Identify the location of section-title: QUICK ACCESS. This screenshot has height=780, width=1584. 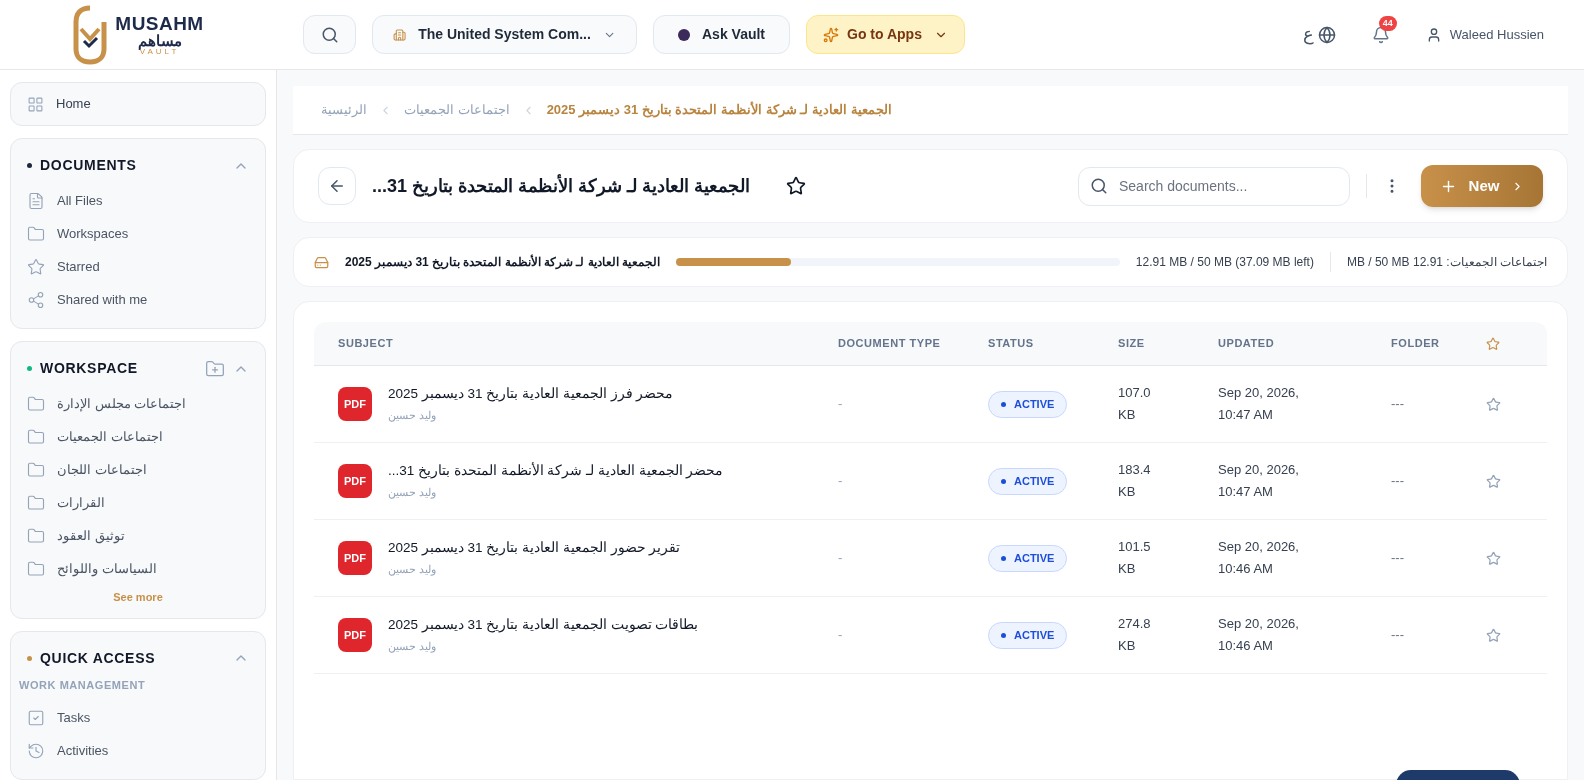
(98, 658).